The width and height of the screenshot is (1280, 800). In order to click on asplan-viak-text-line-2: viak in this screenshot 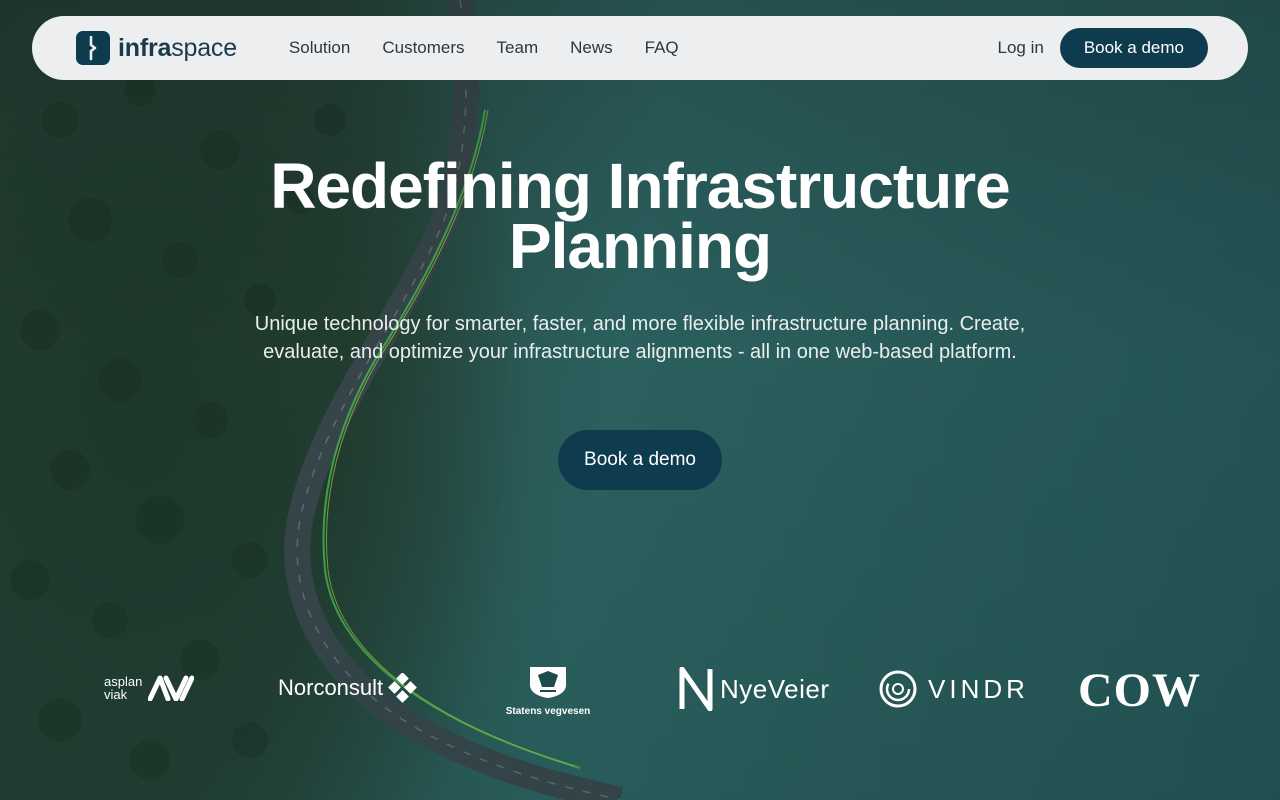, I will do `click(116, 694)`.